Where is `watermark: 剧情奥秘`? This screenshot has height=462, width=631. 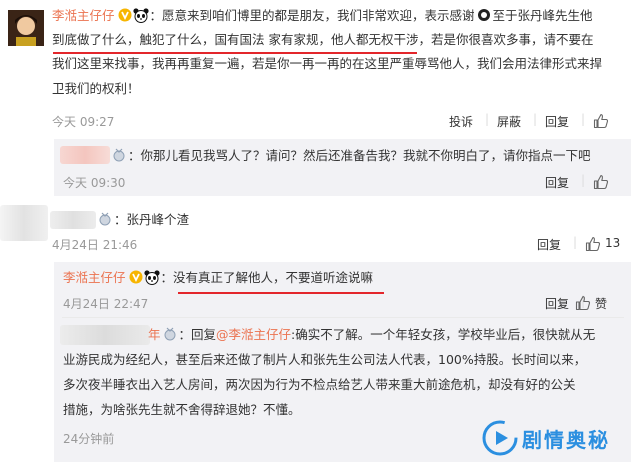 watermark: 剧情奥秘 is located at coordinates (554, 438).